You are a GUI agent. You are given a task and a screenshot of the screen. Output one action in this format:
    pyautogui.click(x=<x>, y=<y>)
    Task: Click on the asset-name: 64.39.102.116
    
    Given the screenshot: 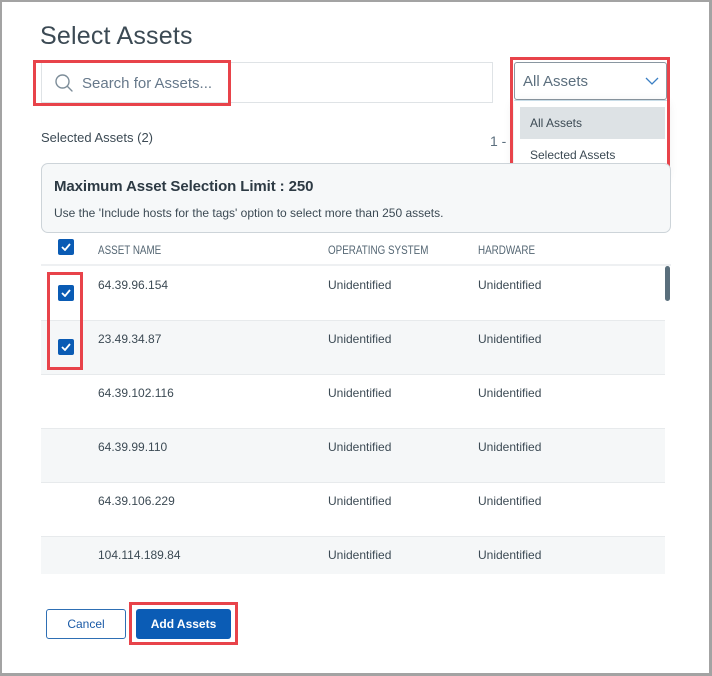 What is the action you would take?
    pyautogui.click(x=136, y=393)
    